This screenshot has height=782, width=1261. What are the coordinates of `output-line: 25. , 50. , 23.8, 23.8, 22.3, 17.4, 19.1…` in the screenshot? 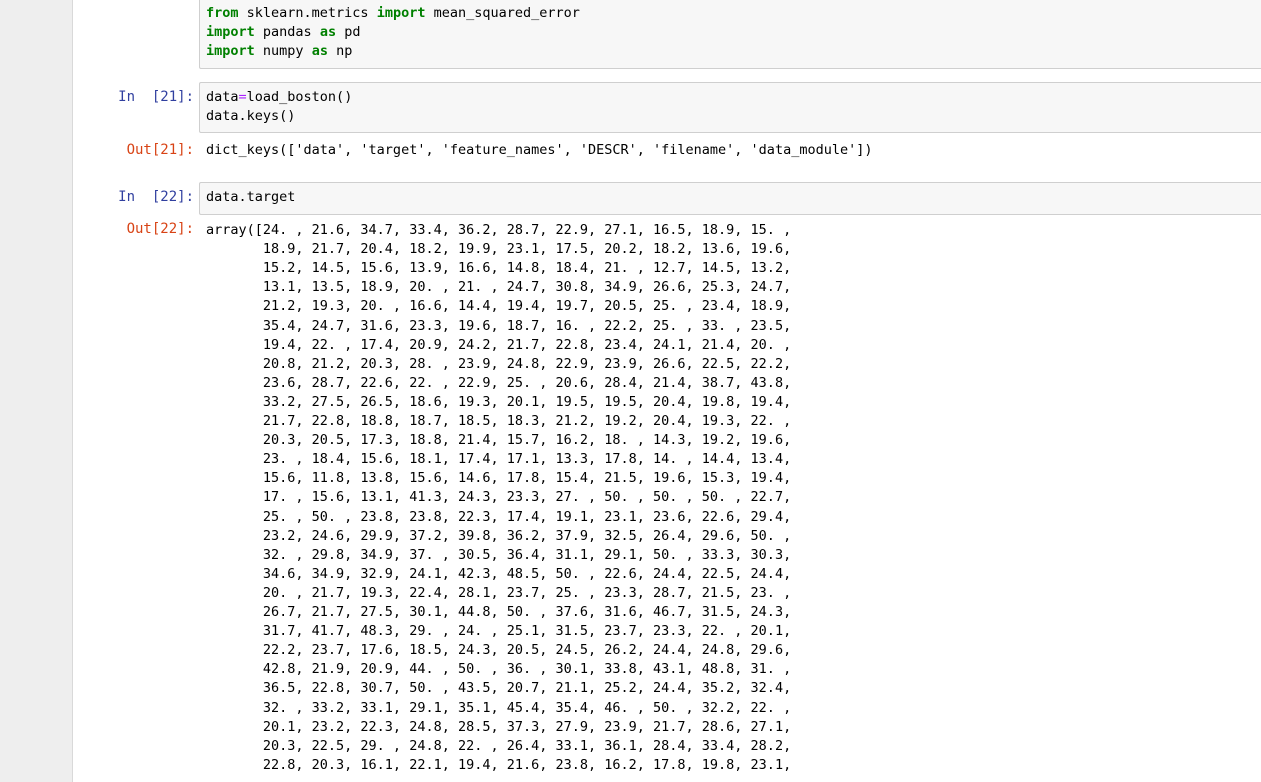 It's located at (499, 516).